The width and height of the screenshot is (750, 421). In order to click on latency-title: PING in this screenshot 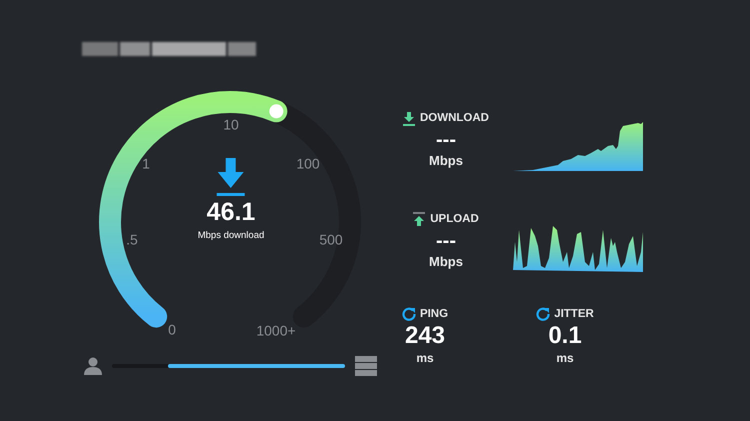, I will do `click(434, 314)`.